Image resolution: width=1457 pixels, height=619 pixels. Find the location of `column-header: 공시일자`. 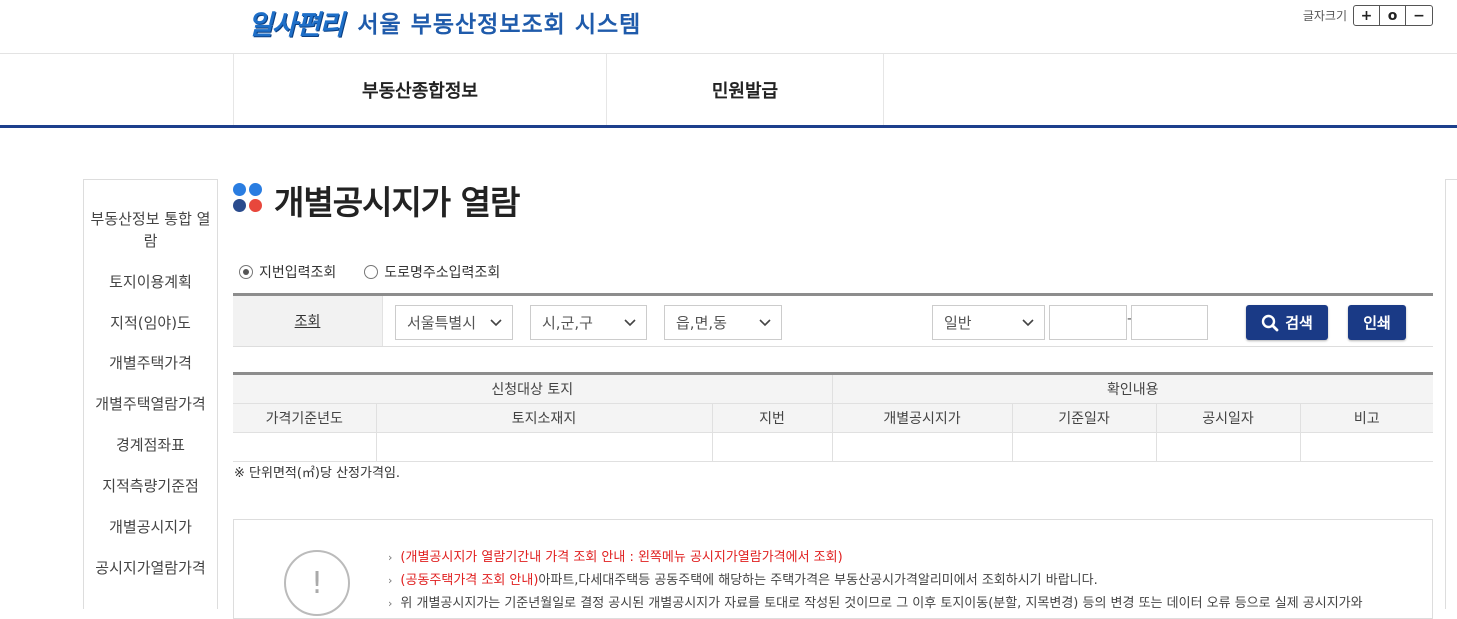

column-header: 공시일자 is located at coordinates (1228, 418).